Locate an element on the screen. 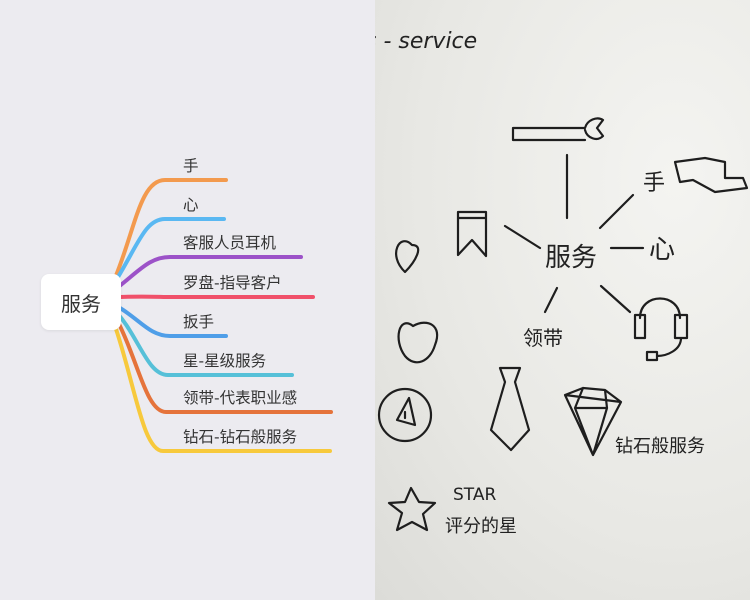  wrench-icon is located at coordinates (558, 129).